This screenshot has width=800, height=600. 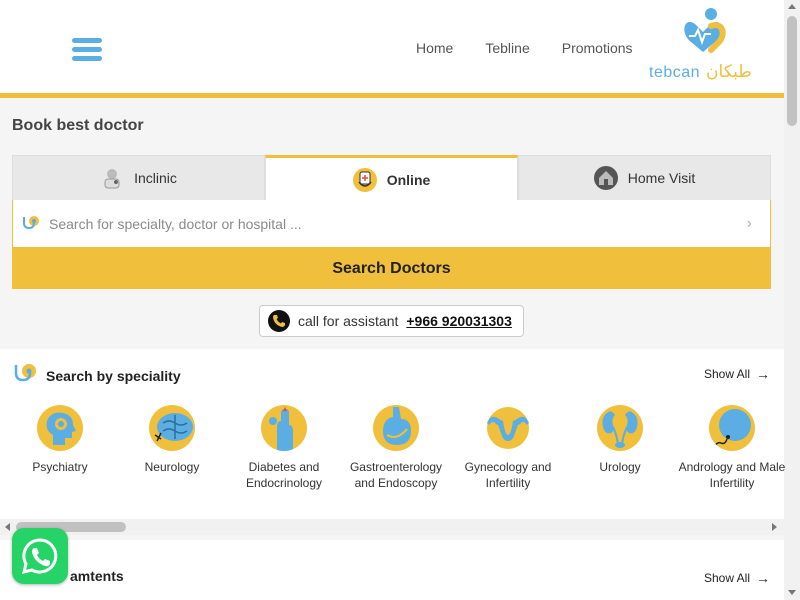 I want to click on vertical-scrollbar, so click(x=792, y=300).